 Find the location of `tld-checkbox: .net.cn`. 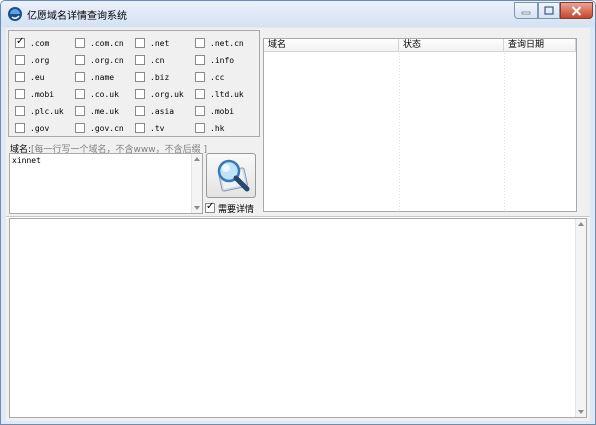

tld-checkbox: .net.cn is located at coordinates (219, 43).